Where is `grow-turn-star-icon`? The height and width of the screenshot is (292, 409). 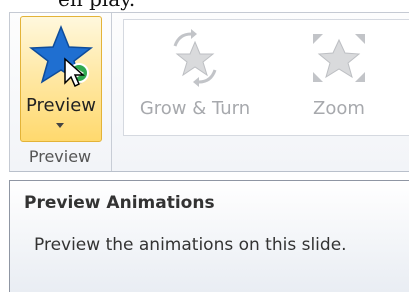
grow-turn-star-icon is located at coordinates (195, 58).